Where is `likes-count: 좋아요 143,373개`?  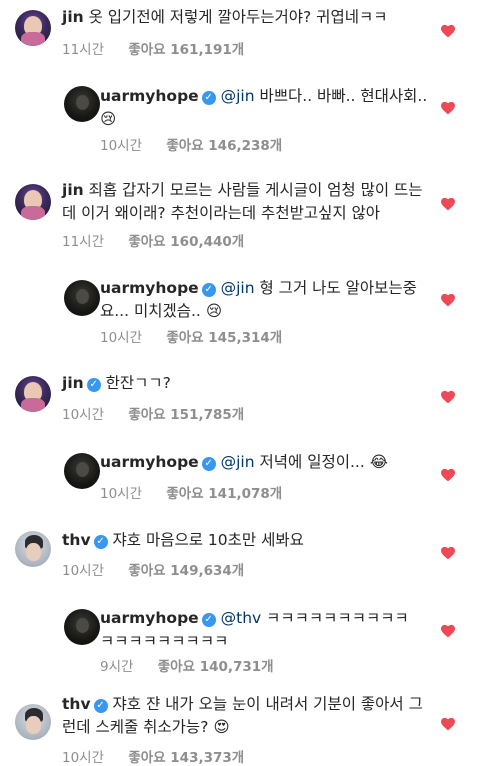 likes-count: 좋아요 143,373개 is located at coordinates (186, 758).